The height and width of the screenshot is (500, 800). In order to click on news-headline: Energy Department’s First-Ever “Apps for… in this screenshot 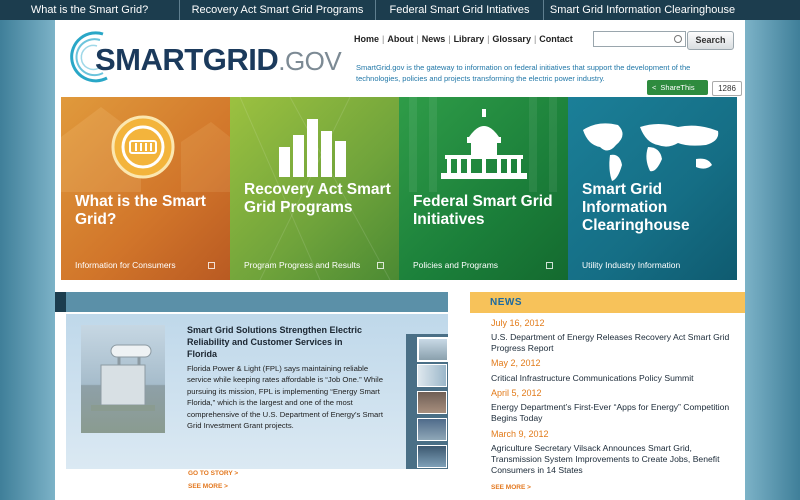, I will do `click(611, 413)`.